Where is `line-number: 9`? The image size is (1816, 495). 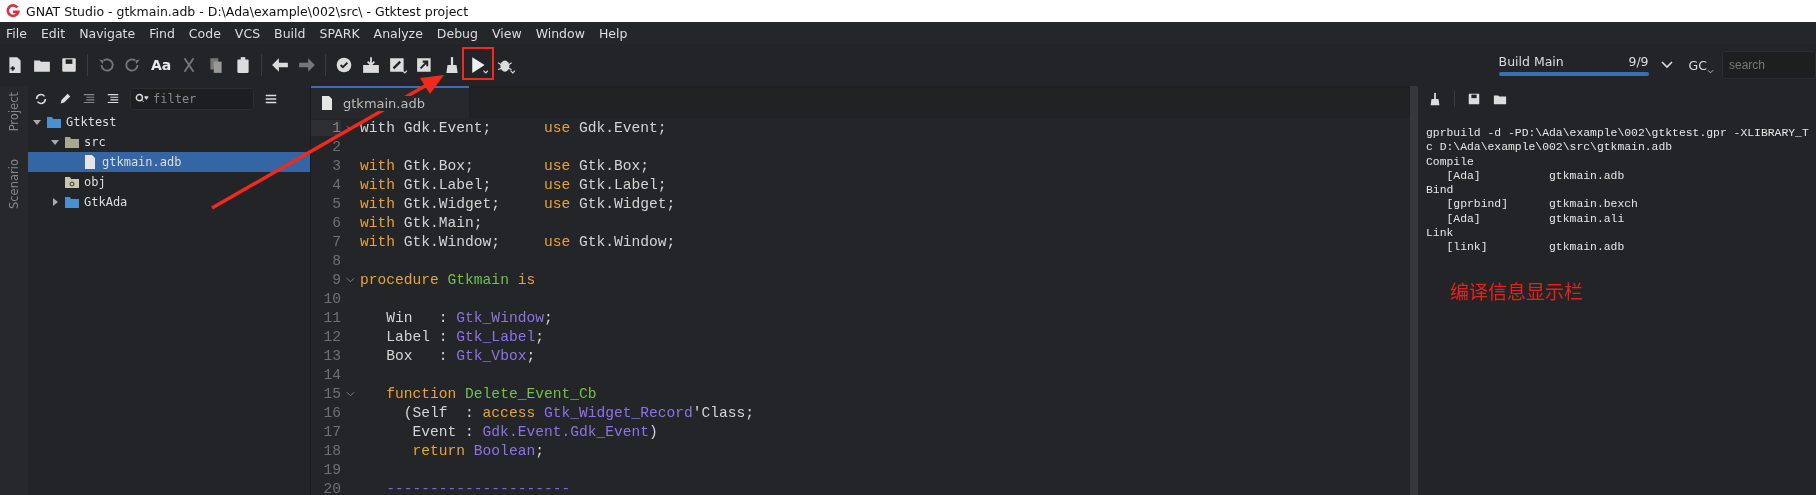 line-number: 9 is located at coordinates (336, 279).